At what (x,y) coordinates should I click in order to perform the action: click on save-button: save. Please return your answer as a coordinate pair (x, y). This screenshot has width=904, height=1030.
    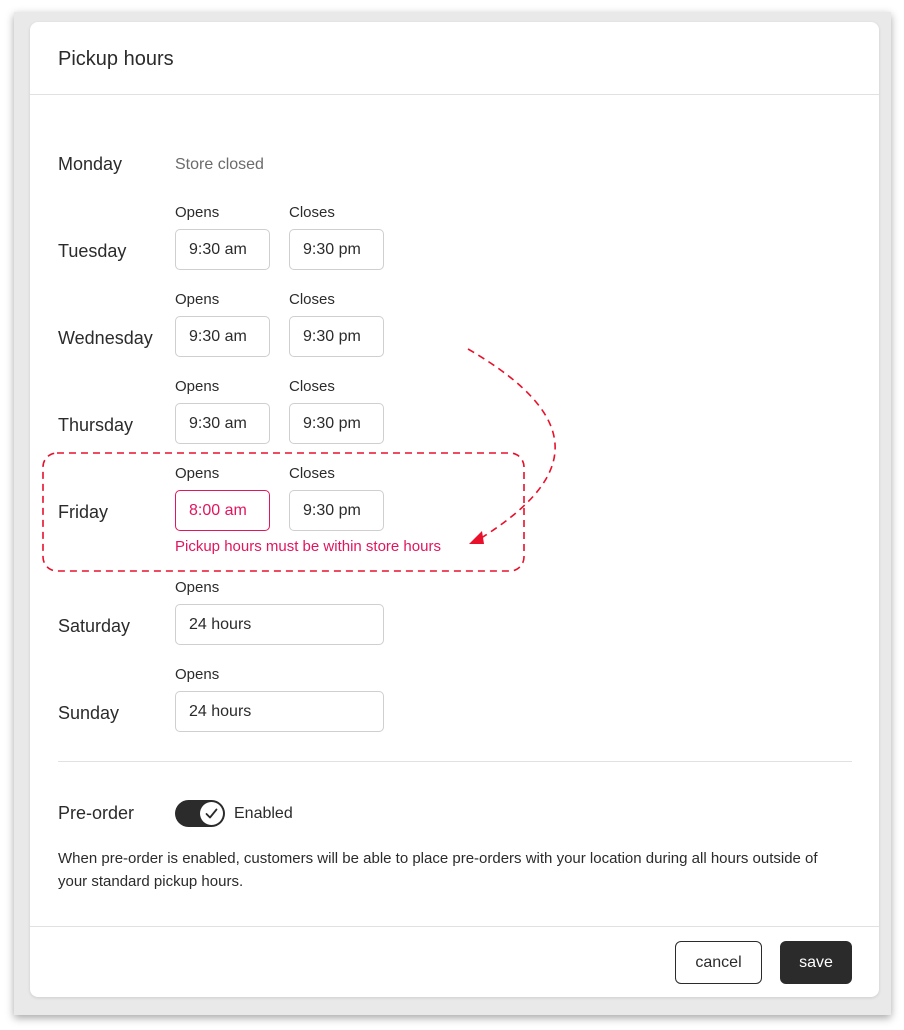
    Looking at the image, I should click on (816, 962).